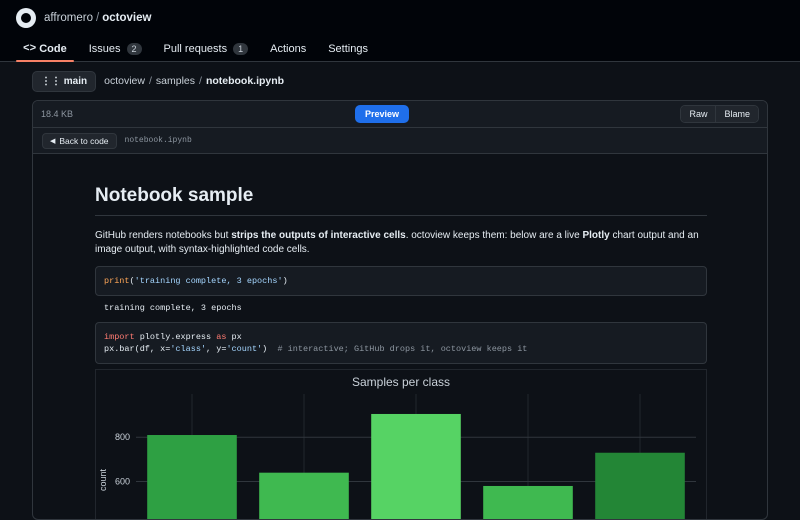  Describe the element at coordinates (53, 48) in the screenshot. I see `tab-label: Code` at that location.